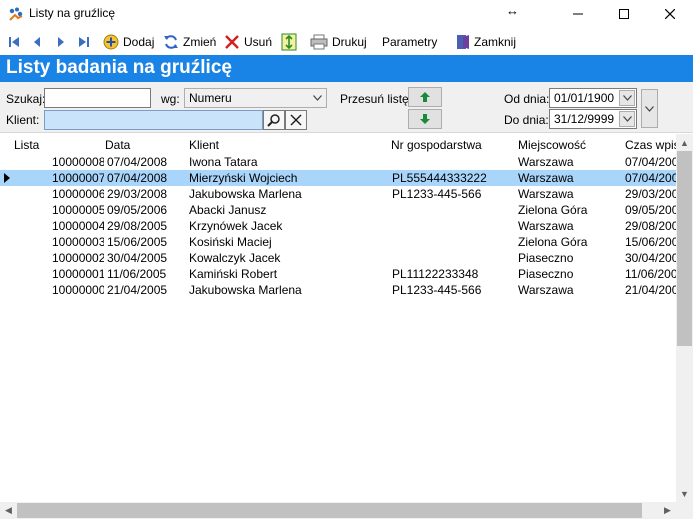 The image size is (693, 519). Describe the element at coordinates (650, 226) in the screenshot. I see `cell-entry-time: 29/08/200` at that location.